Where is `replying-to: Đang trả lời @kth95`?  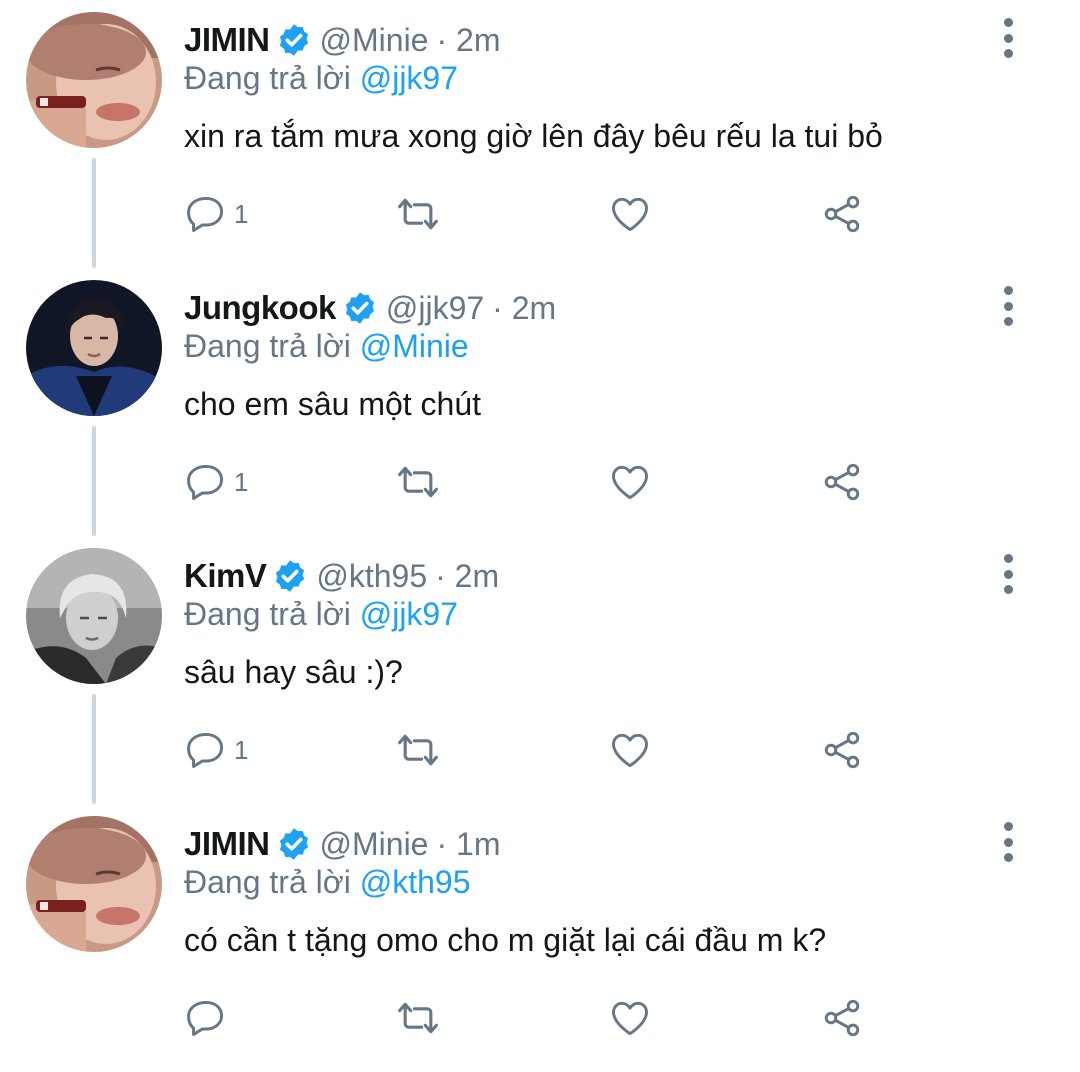 replying-to: Đang trả lời @kth95 is located at coordinates (327, 882).